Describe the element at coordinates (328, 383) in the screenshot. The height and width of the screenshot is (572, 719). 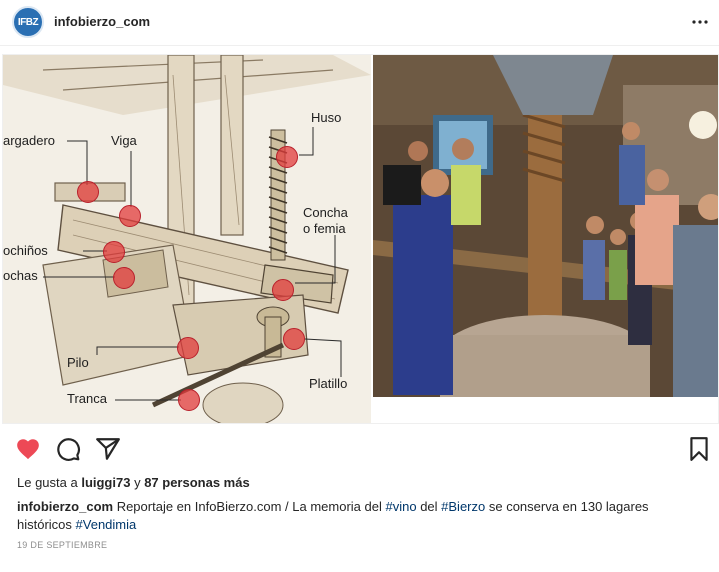
I see `label-platillo: Platillo` at that location.